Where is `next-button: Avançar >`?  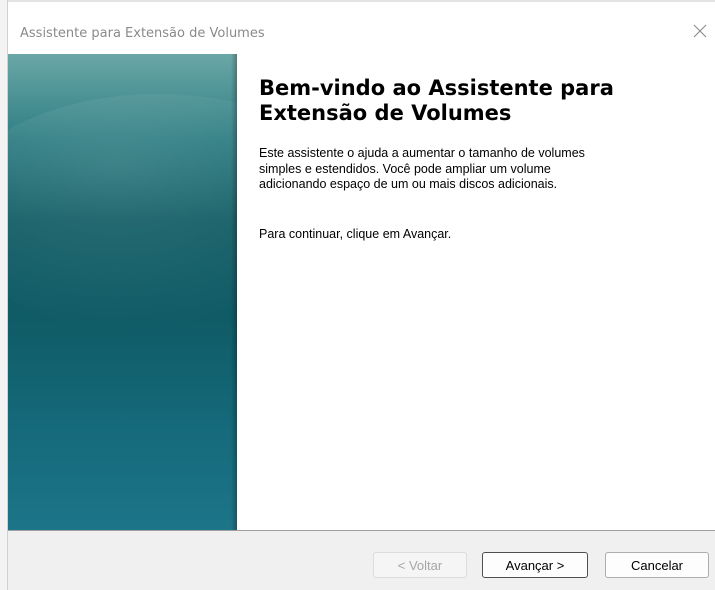
next-button: Avançar > is located at coordinates (535, 565).